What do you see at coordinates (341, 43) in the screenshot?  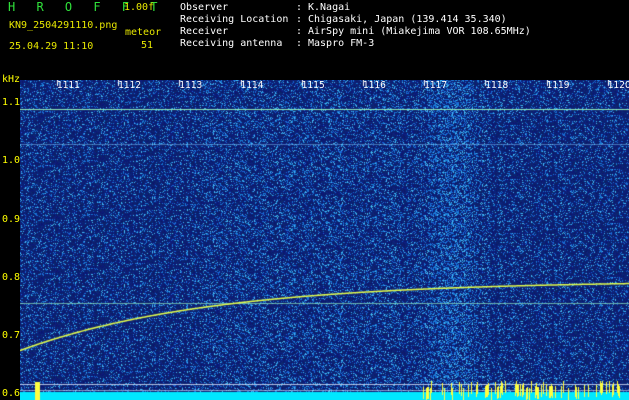 I see `info-value: Maspro FM-3` at bounding box center [341, 43].